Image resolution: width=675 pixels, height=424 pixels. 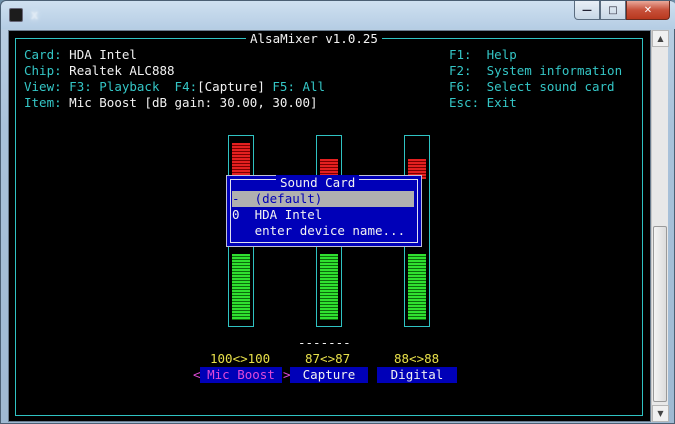 What do you see at coordinates (587, 10) in the screenshot?
I see `minimize-button: —` at bounding box center [587, 10].